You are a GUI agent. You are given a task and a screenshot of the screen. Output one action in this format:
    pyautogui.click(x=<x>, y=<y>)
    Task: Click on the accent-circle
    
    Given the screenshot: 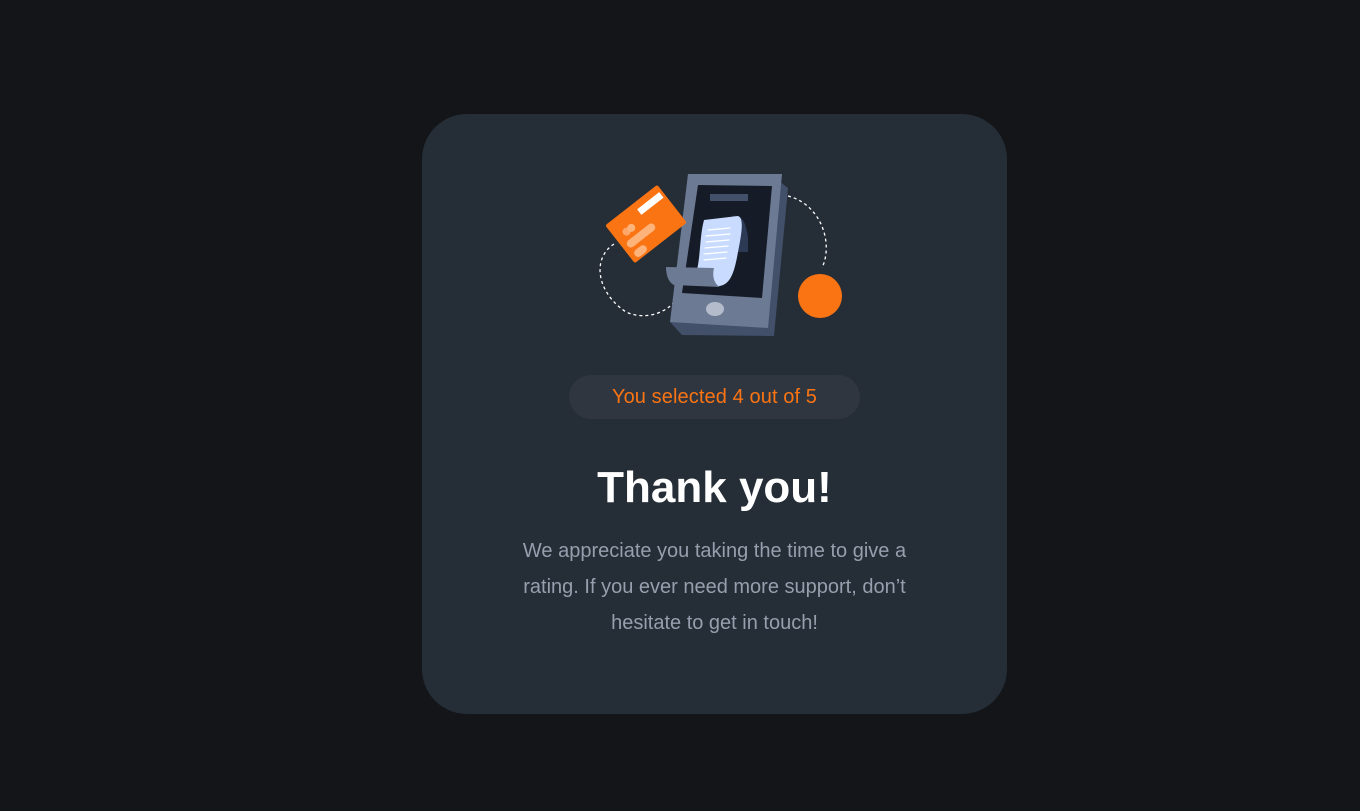 What is the action you would take?
    pyautogui.click(x=820, y=296)
    